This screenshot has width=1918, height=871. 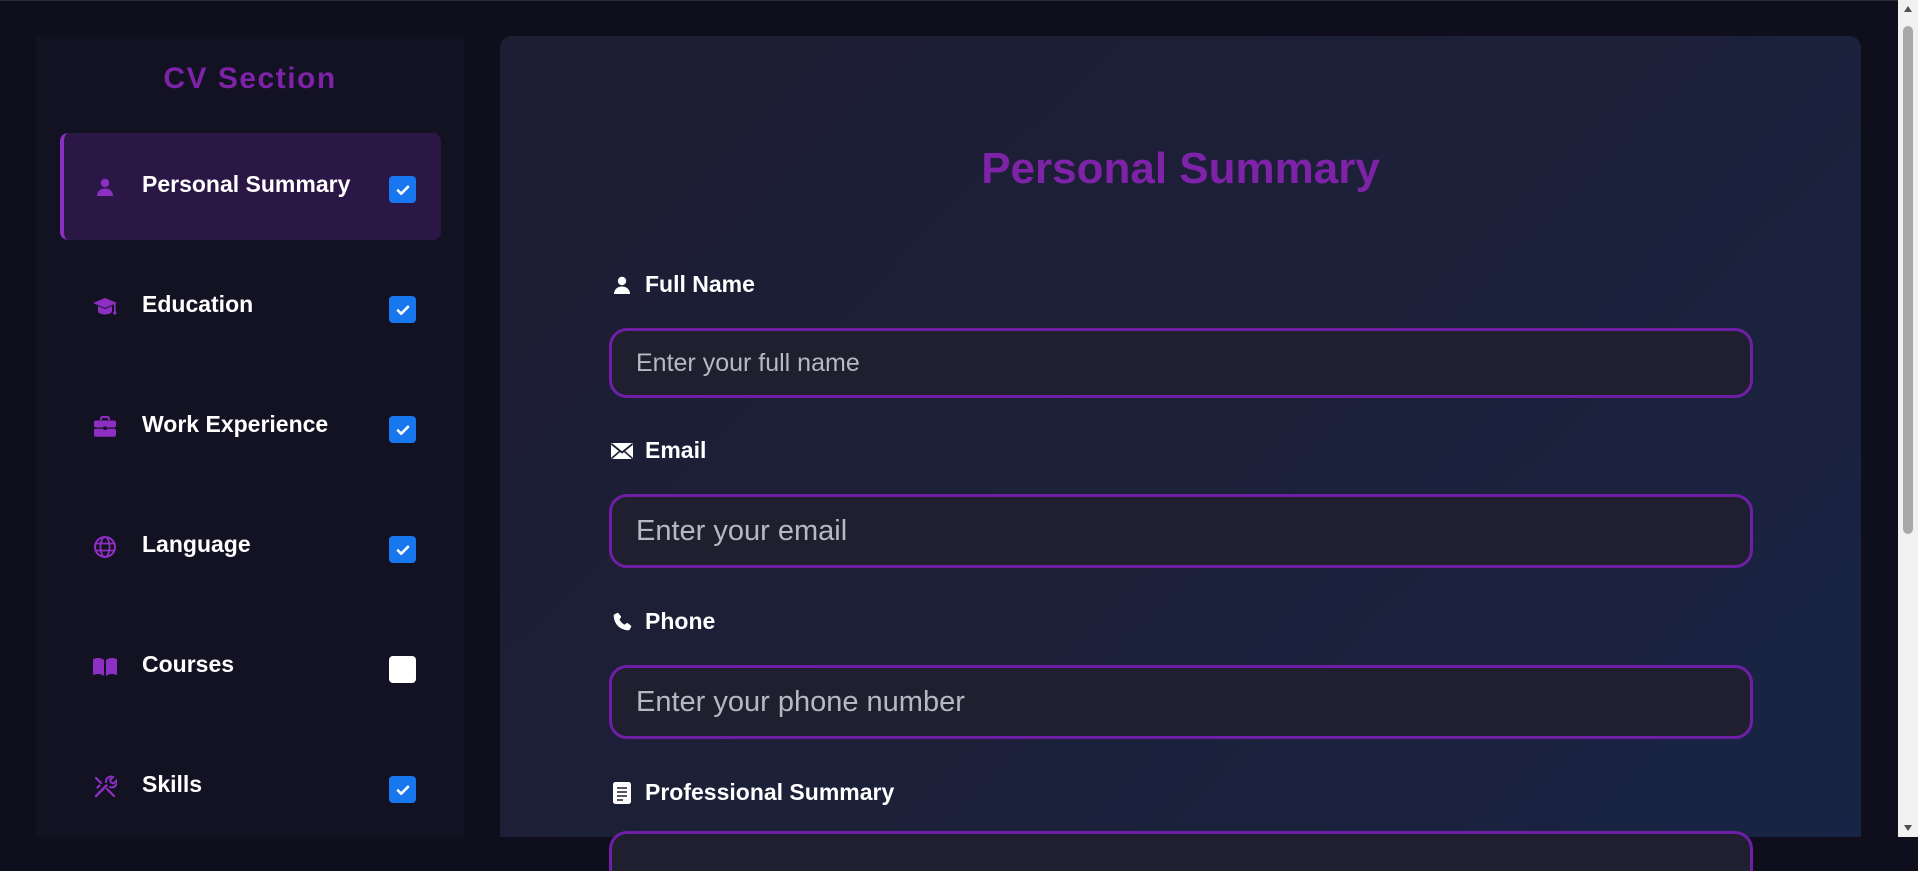 I want to click on full-name-input, so click(x=1181, y=363).